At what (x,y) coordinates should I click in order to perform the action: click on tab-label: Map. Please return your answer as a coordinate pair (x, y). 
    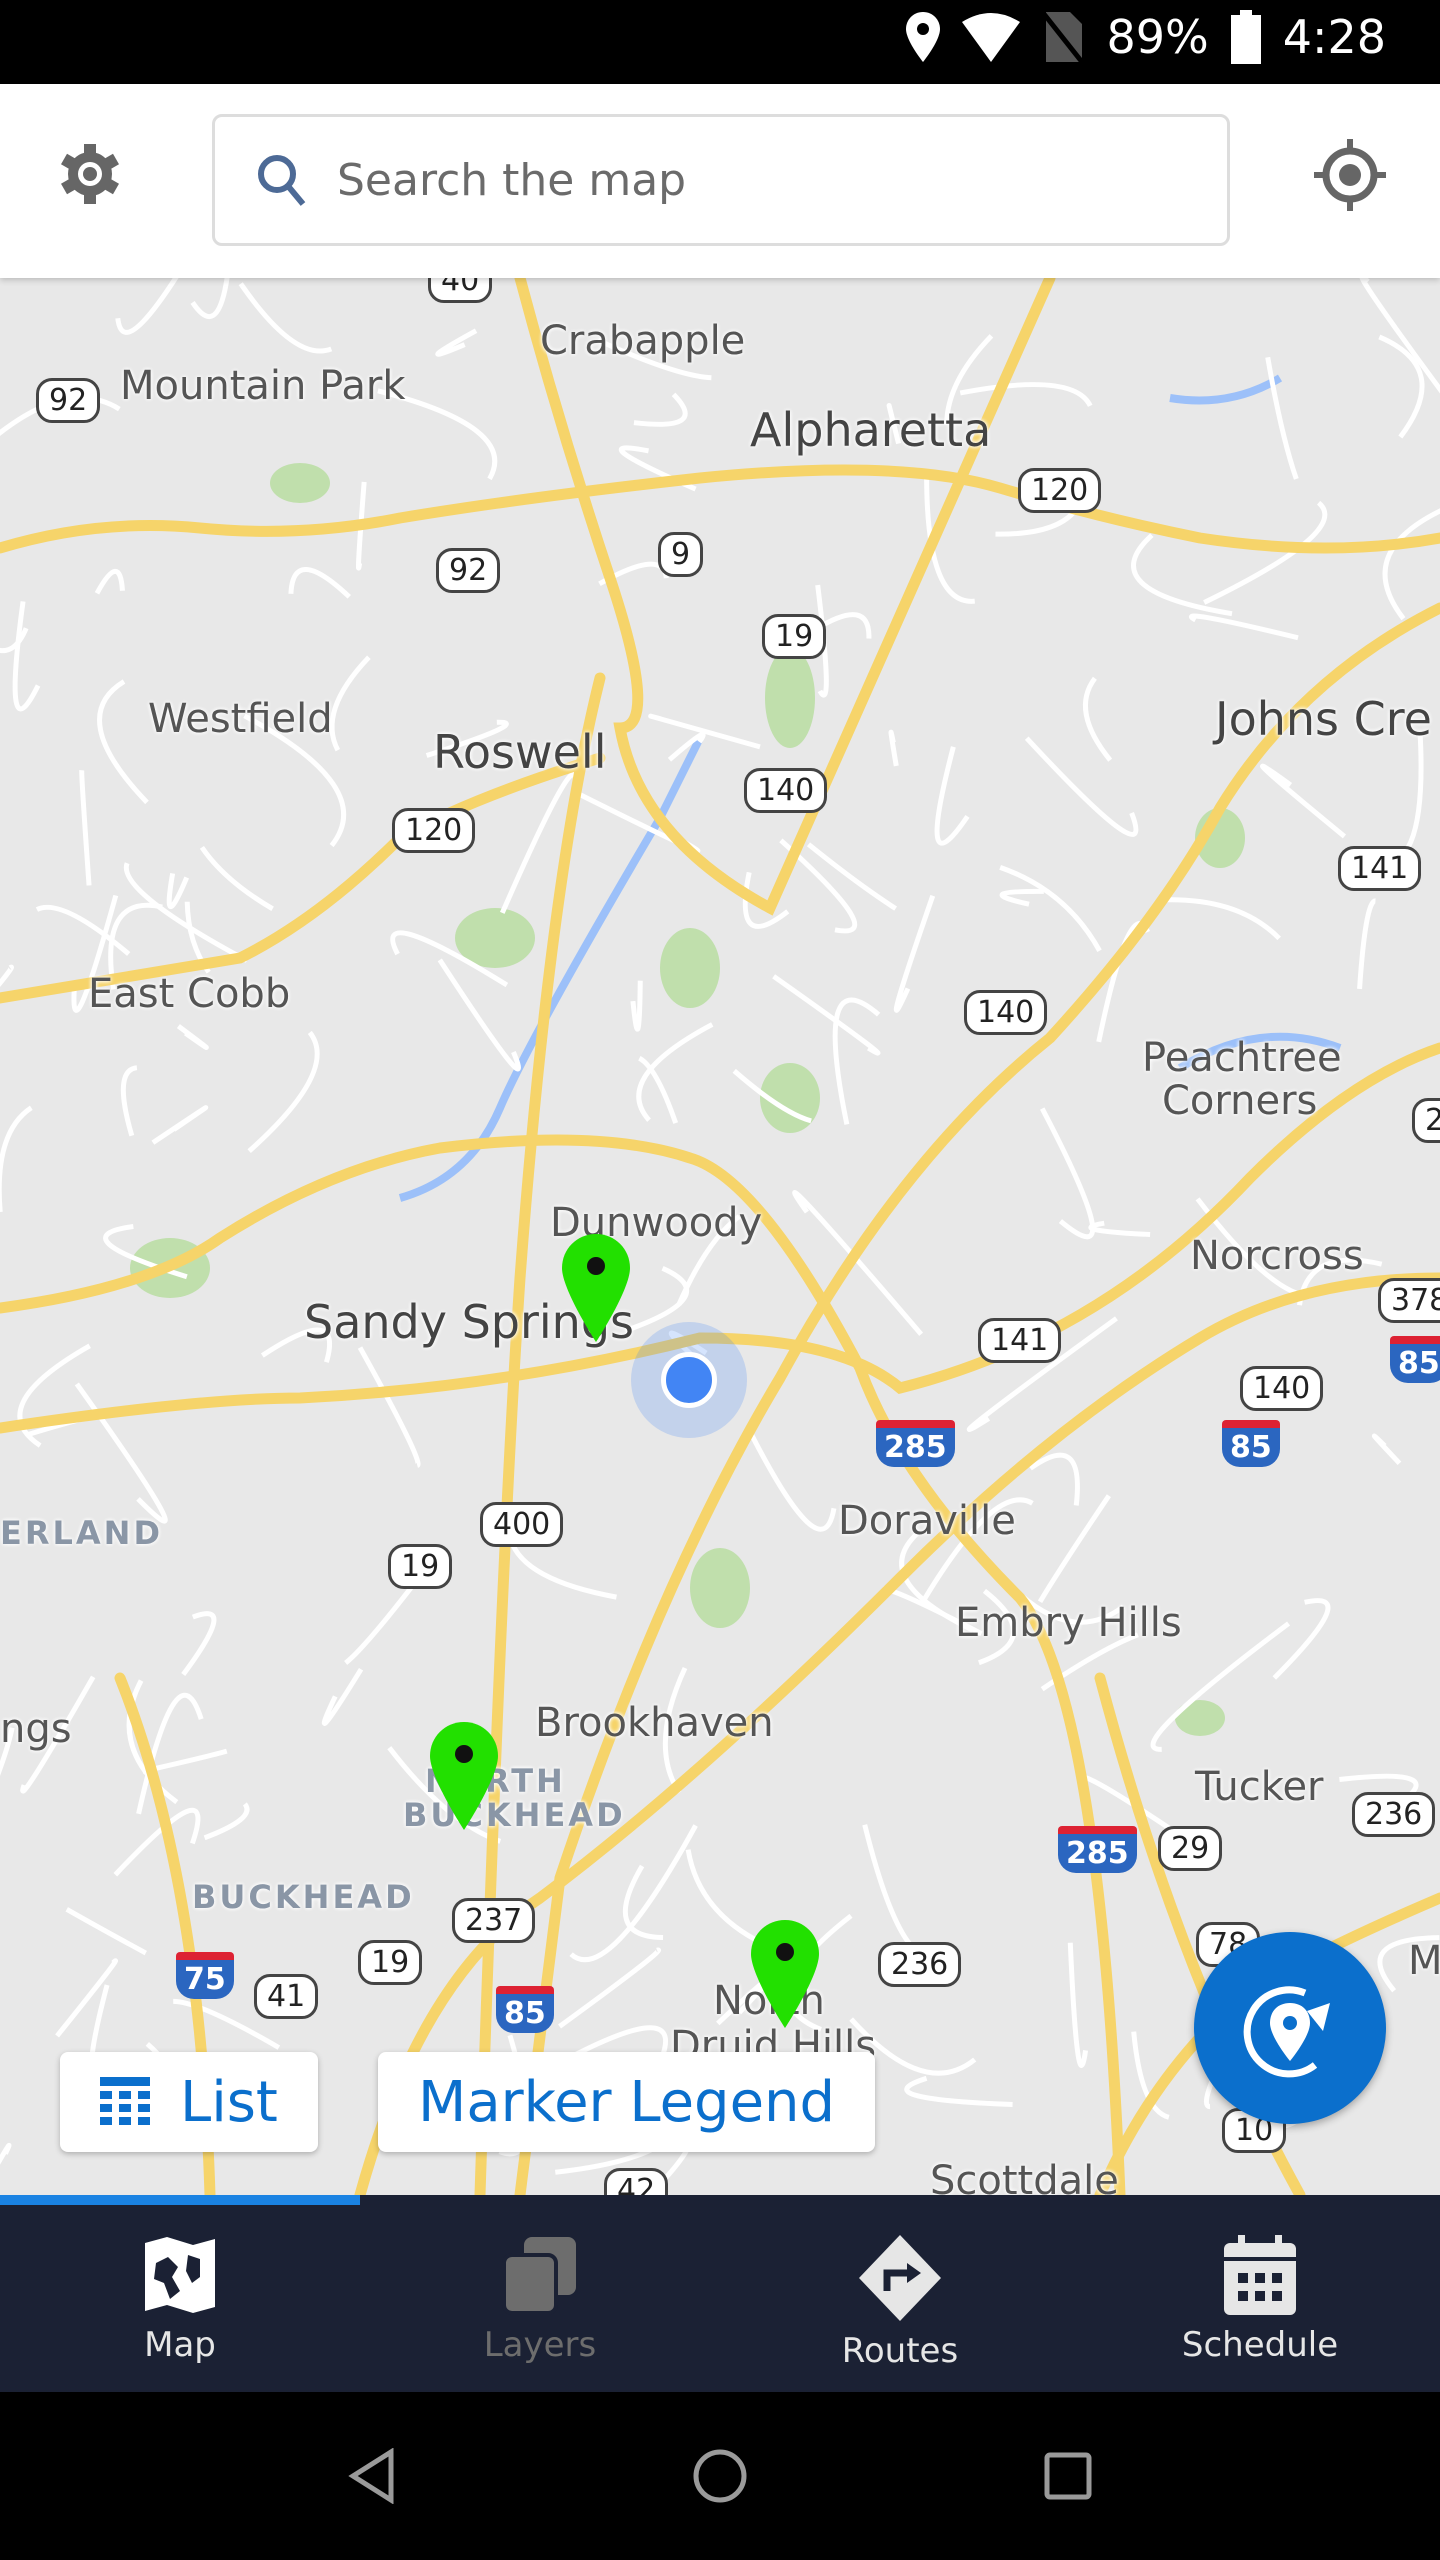
    Looking at the image, I should click on (180, 2345).